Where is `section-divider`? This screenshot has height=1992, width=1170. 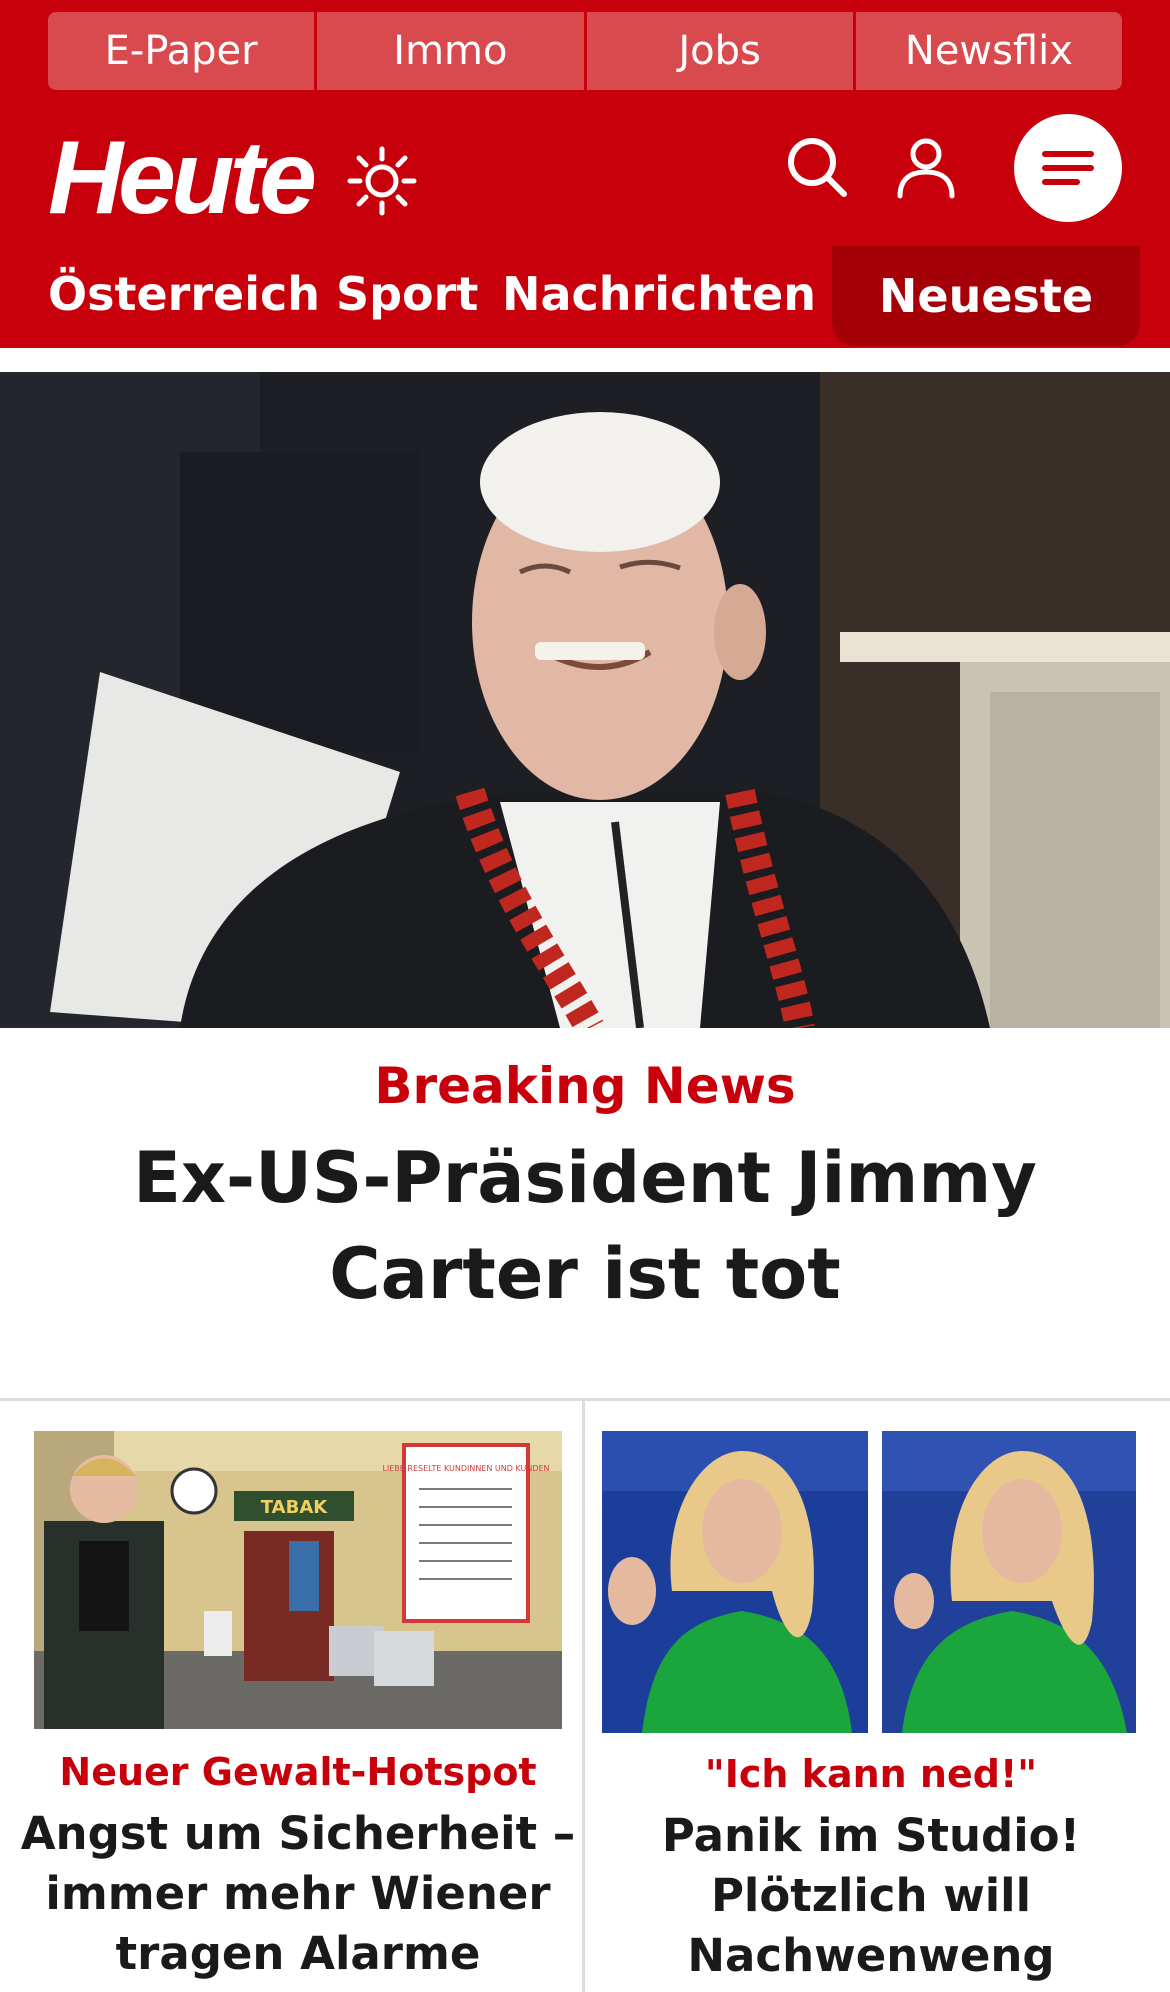 section-divider is located at coordinates (585, 1399).